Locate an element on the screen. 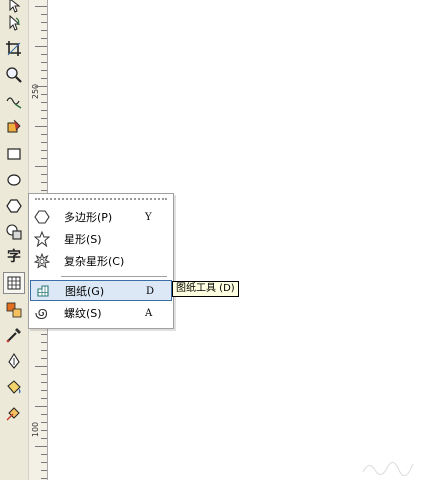 The height and width of the screenshot is (480, 423). menu-item-star: 星形(S) is located at coordinates (101, 239).